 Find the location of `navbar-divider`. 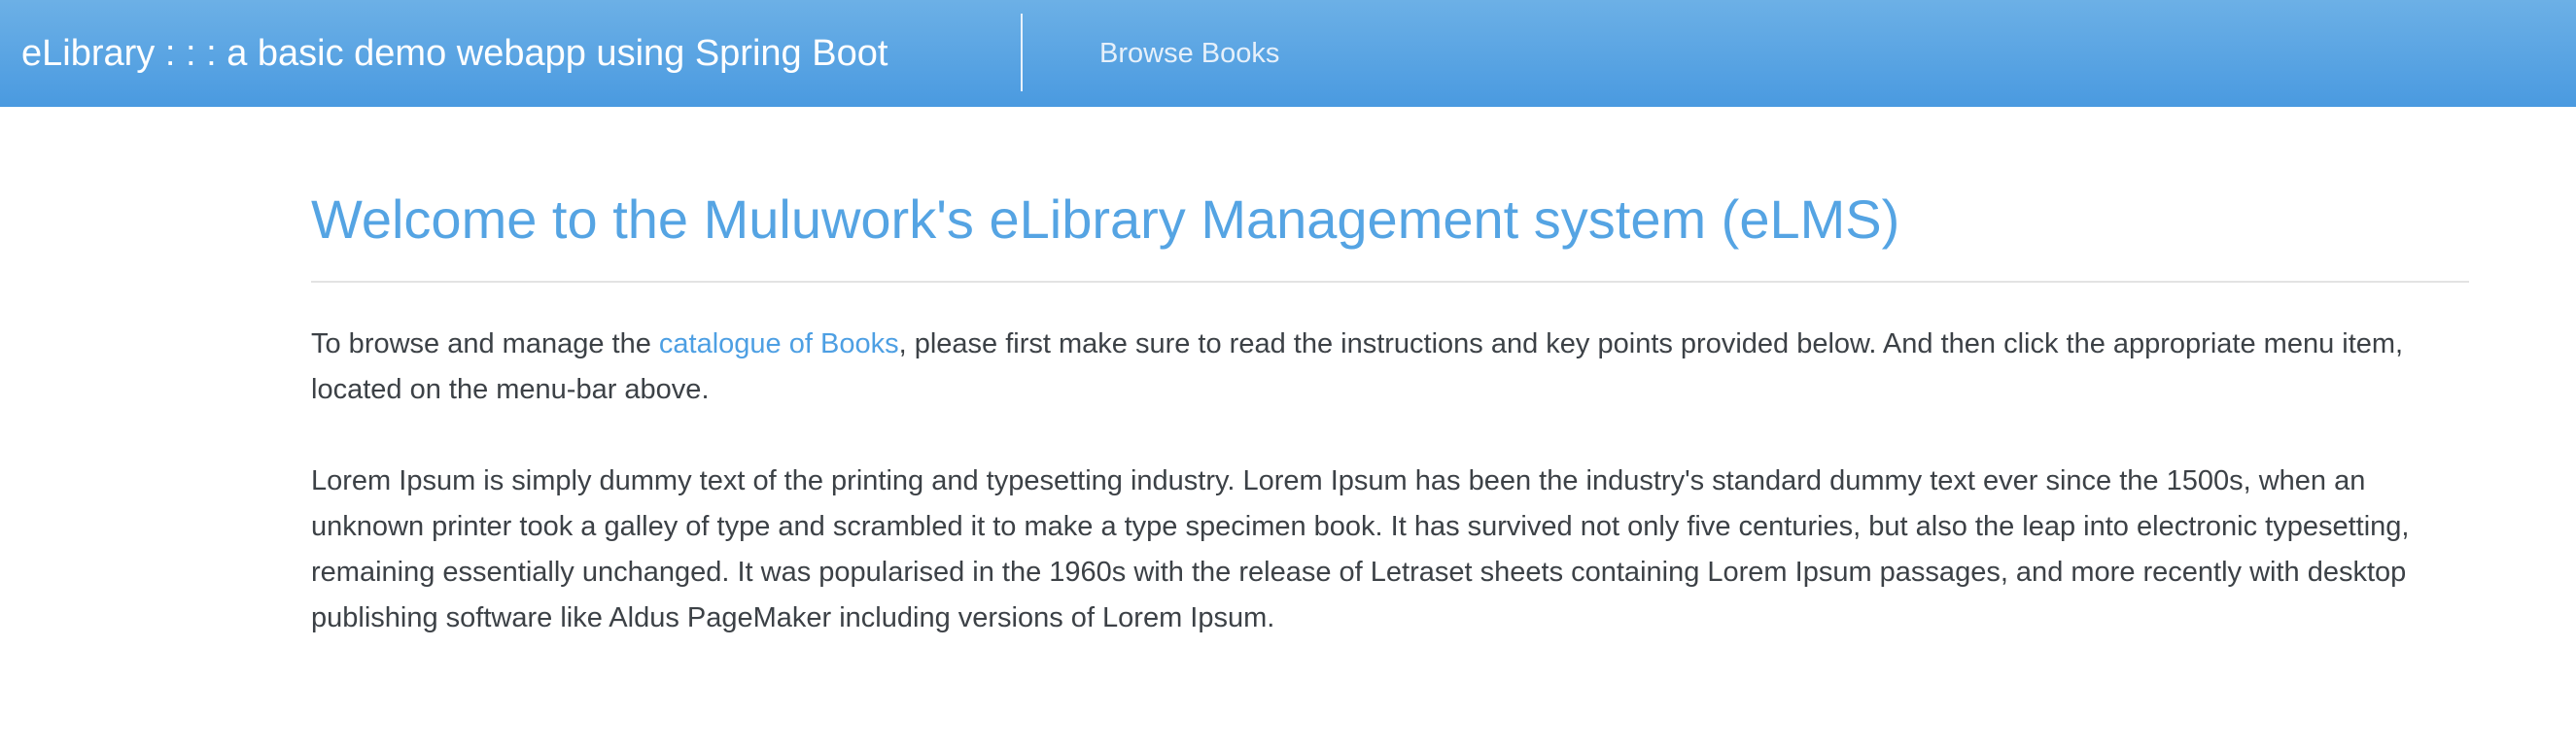

navbar-divider is located at coordinates (1022, 53).